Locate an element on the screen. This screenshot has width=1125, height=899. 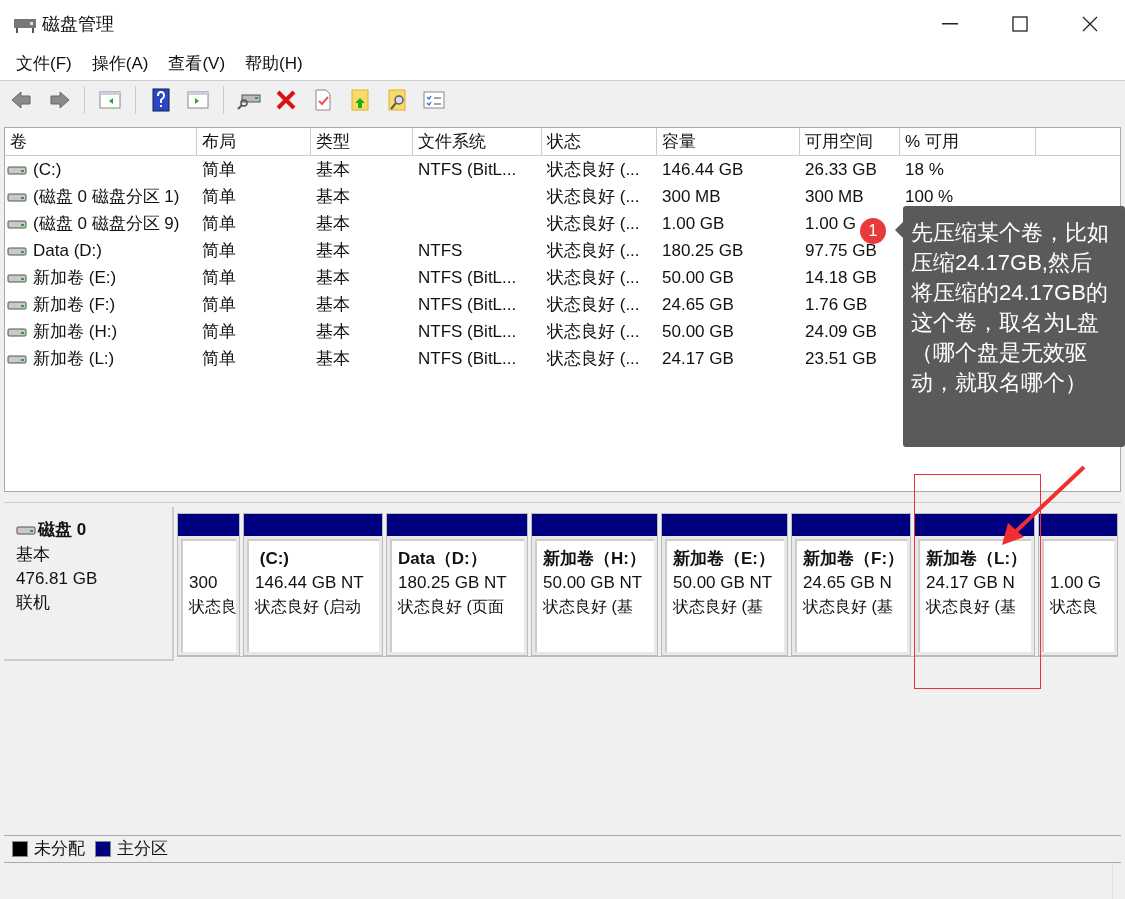
back-arrow-icon is located at coordinates (22, 100).